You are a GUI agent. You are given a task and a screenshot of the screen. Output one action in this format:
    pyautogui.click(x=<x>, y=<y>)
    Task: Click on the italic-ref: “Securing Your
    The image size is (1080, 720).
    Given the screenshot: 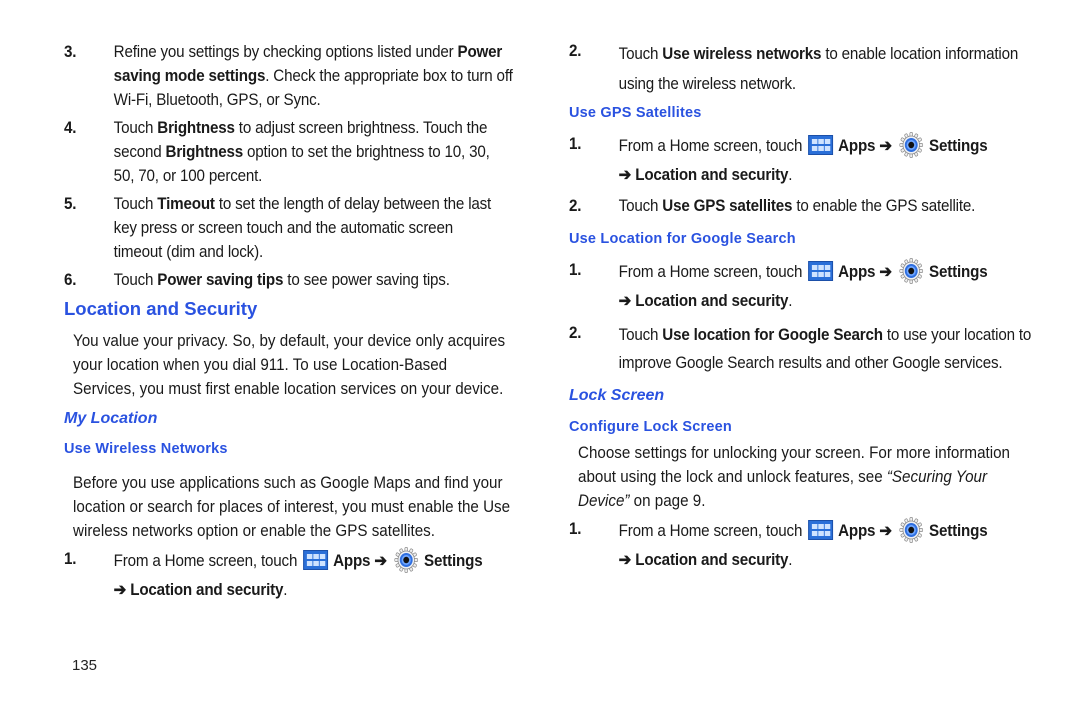 What is the action you would take?
    pyautogui.click(x=937, y=477)
    